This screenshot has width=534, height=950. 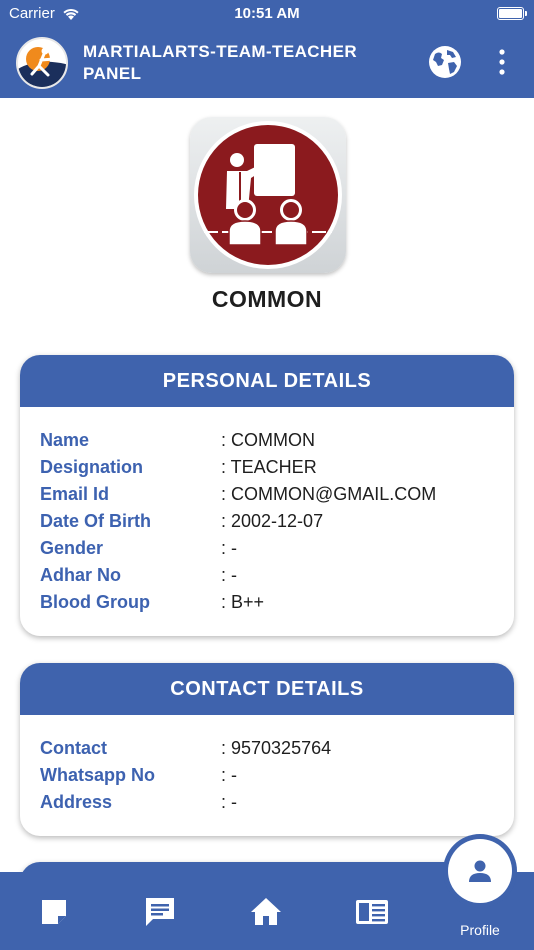 What do you see at coordinates (243, 602) in the screenshot?
I see `detail-value: : B++` at bounding box center [243, 602].